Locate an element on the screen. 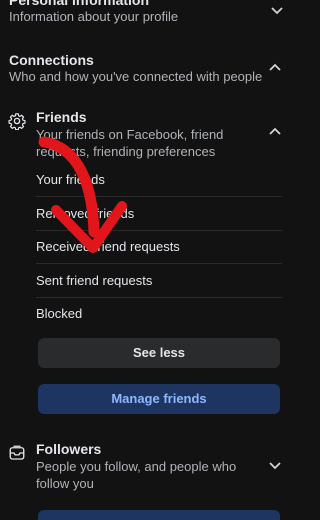 This screenshot has width=320, height=520. inbox-icon is located at coordinates (17, 453).